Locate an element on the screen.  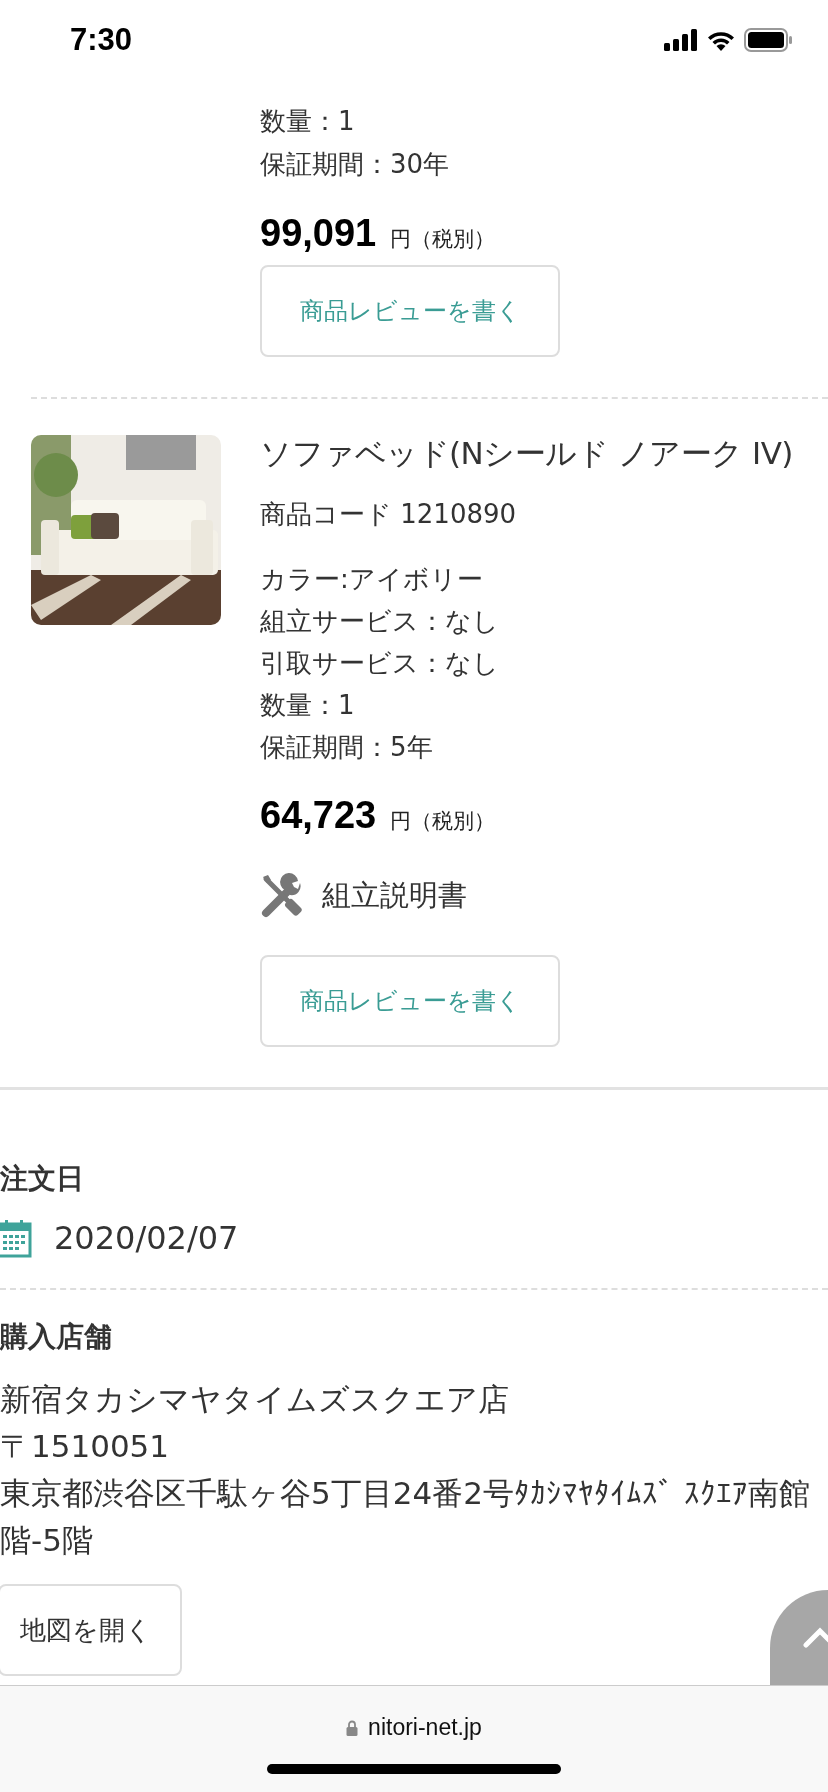
order-date: 2020/02/07 is located at coordinates (146, 1238).